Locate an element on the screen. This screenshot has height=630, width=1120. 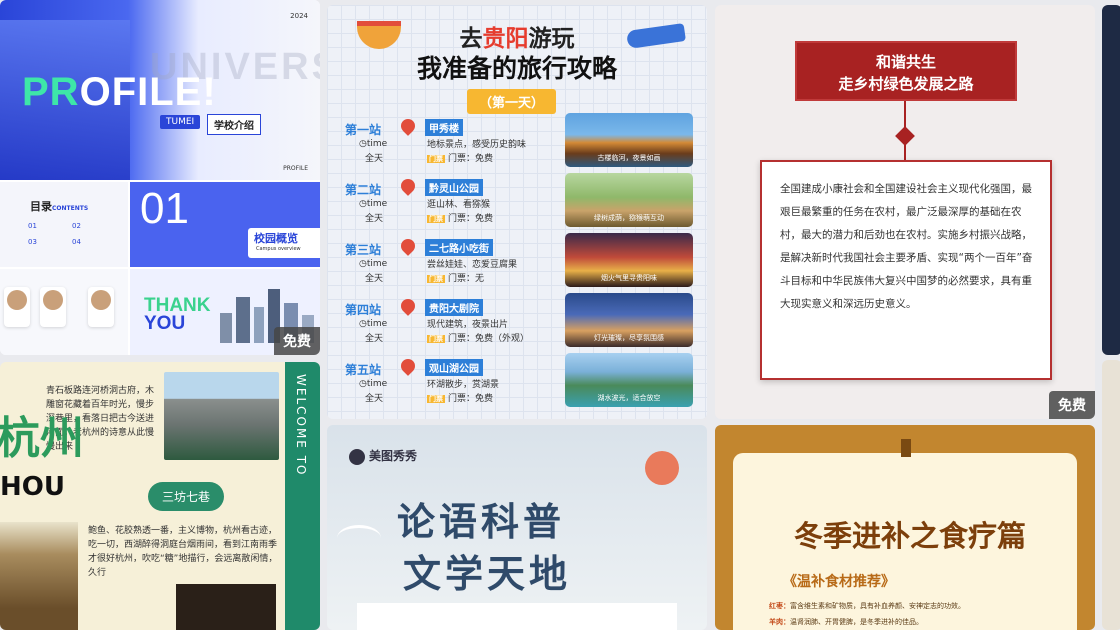
profile-title: PROFILE! is located at coordinates (119, 92).